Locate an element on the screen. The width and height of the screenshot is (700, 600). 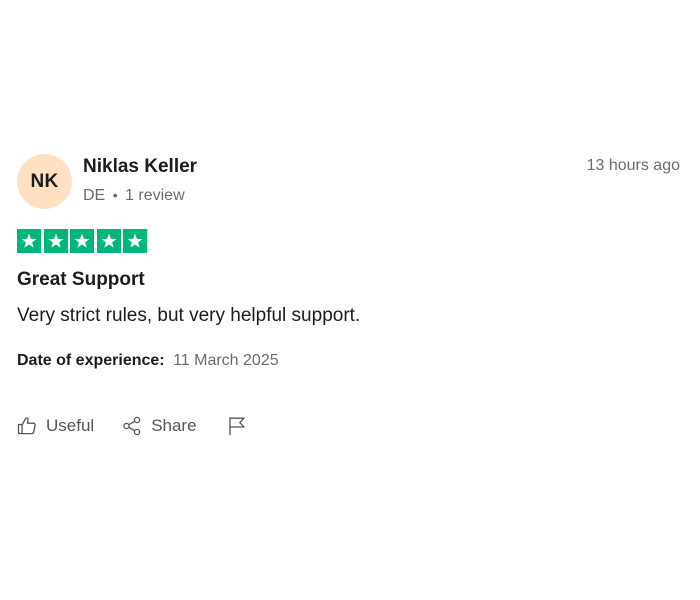
share-button: Share is located at coordinates (159, 426).